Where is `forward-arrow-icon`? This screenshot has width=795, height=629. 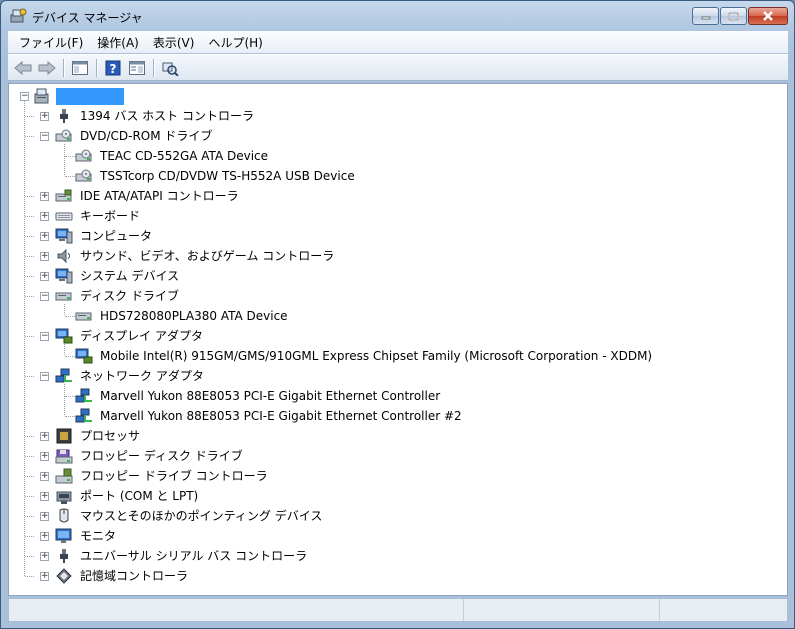
forward-arrow-icon is located at coordinates (47, 67).